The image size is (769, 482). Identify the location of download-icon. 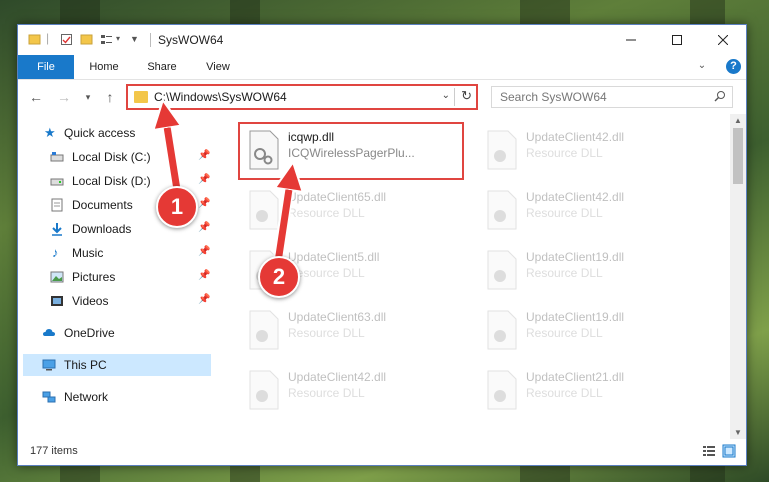
(57, 229).